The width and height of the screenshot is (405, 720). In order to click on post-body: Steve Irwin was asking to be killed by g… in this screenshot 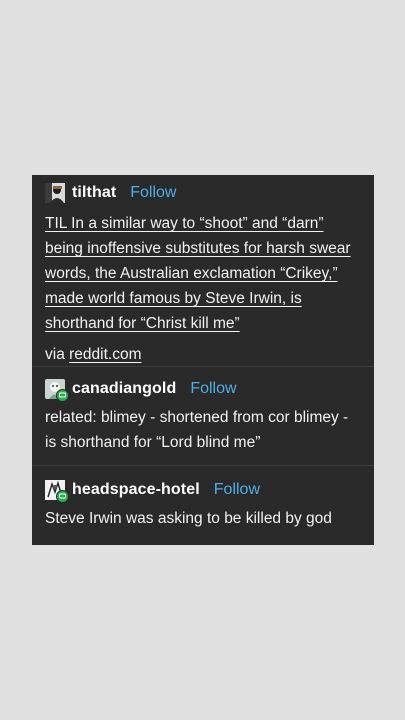, I will do `click(188, 518)`.